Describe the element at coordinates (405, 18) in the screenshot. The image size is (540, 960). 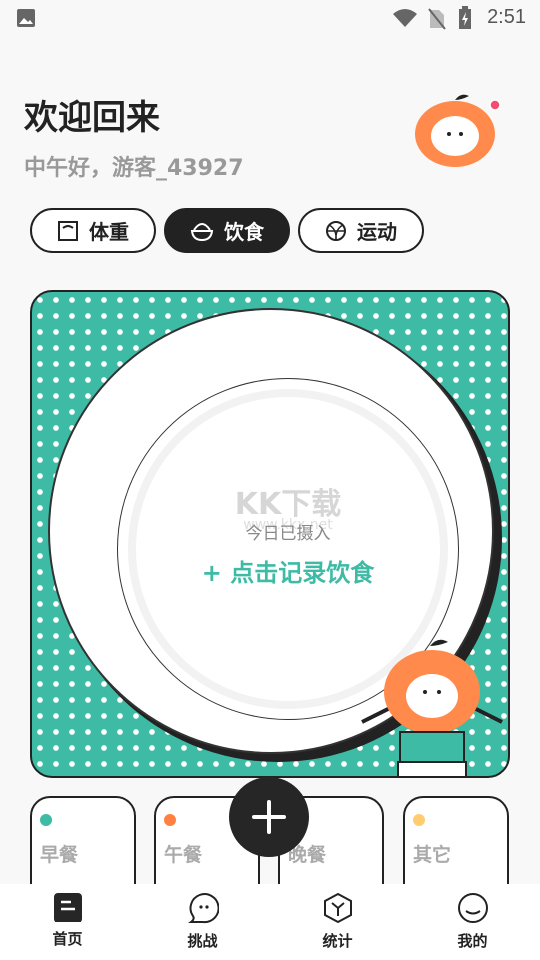
I see `wifi-icon` at that location.